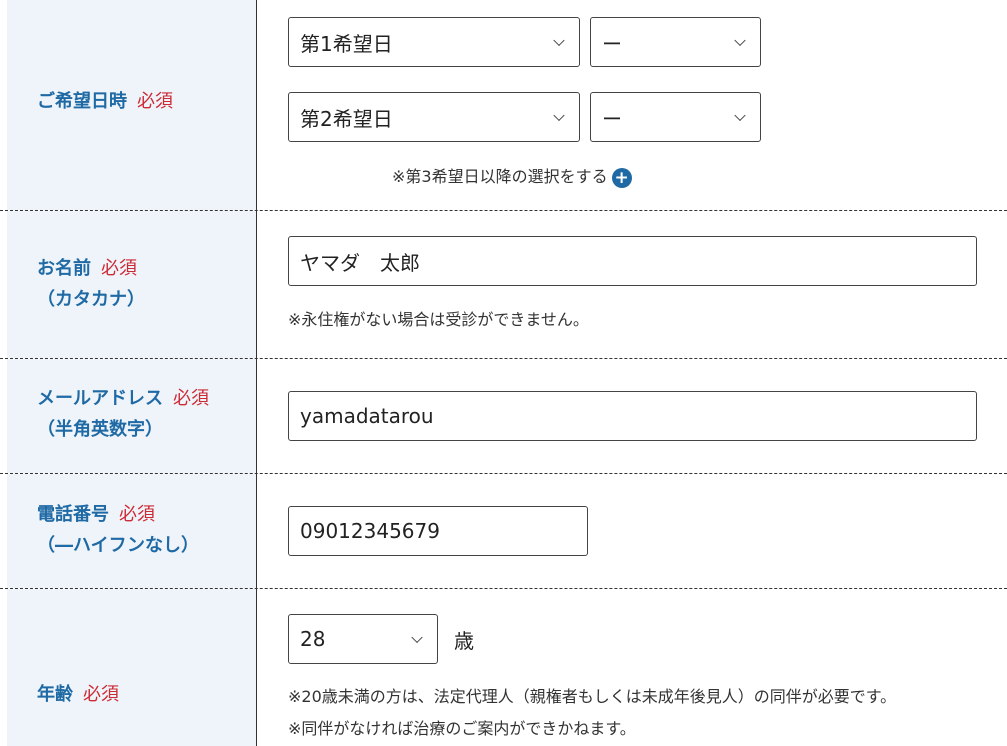 This screenshot has width=1007, height=746. I want to click on age-select: 28, so click(363, 639).